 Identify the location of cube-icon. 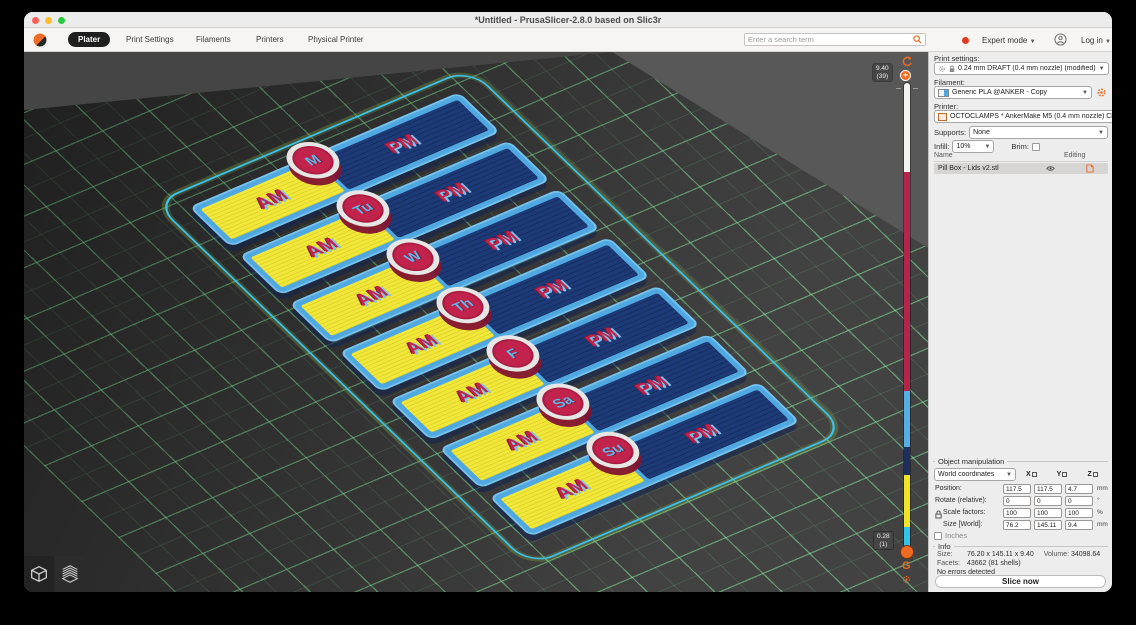
(39, 574).